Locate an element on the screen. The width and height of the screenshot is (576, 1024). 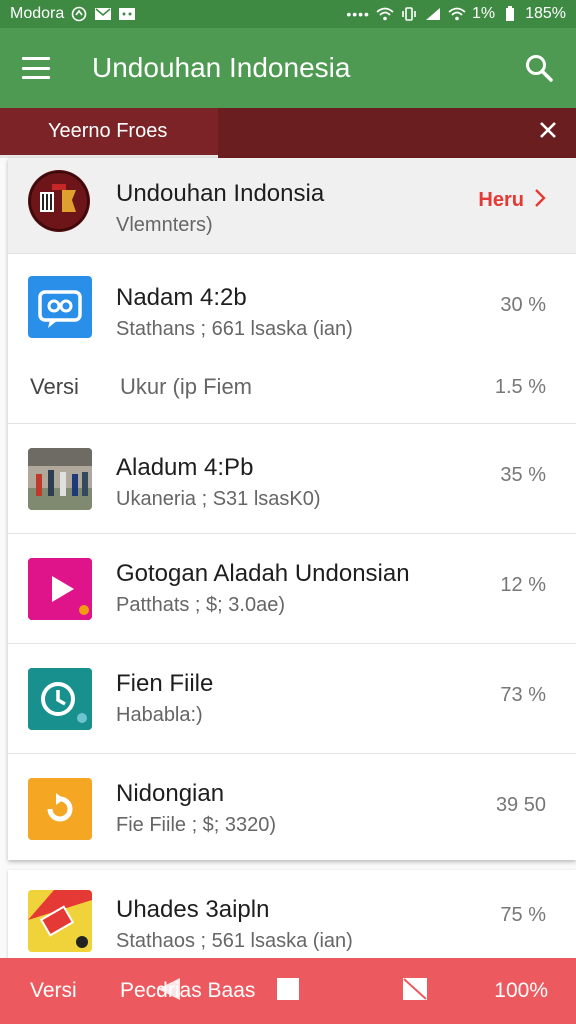
chat-app-icon is located at coordinates (60, 307).